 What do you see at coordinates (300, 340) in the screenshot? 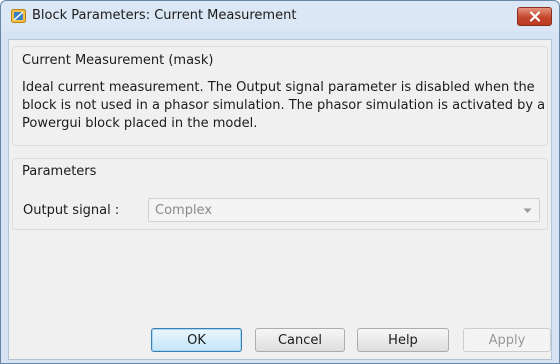
I see `cancel-button: Cancel` at bounding box center [300, 340].